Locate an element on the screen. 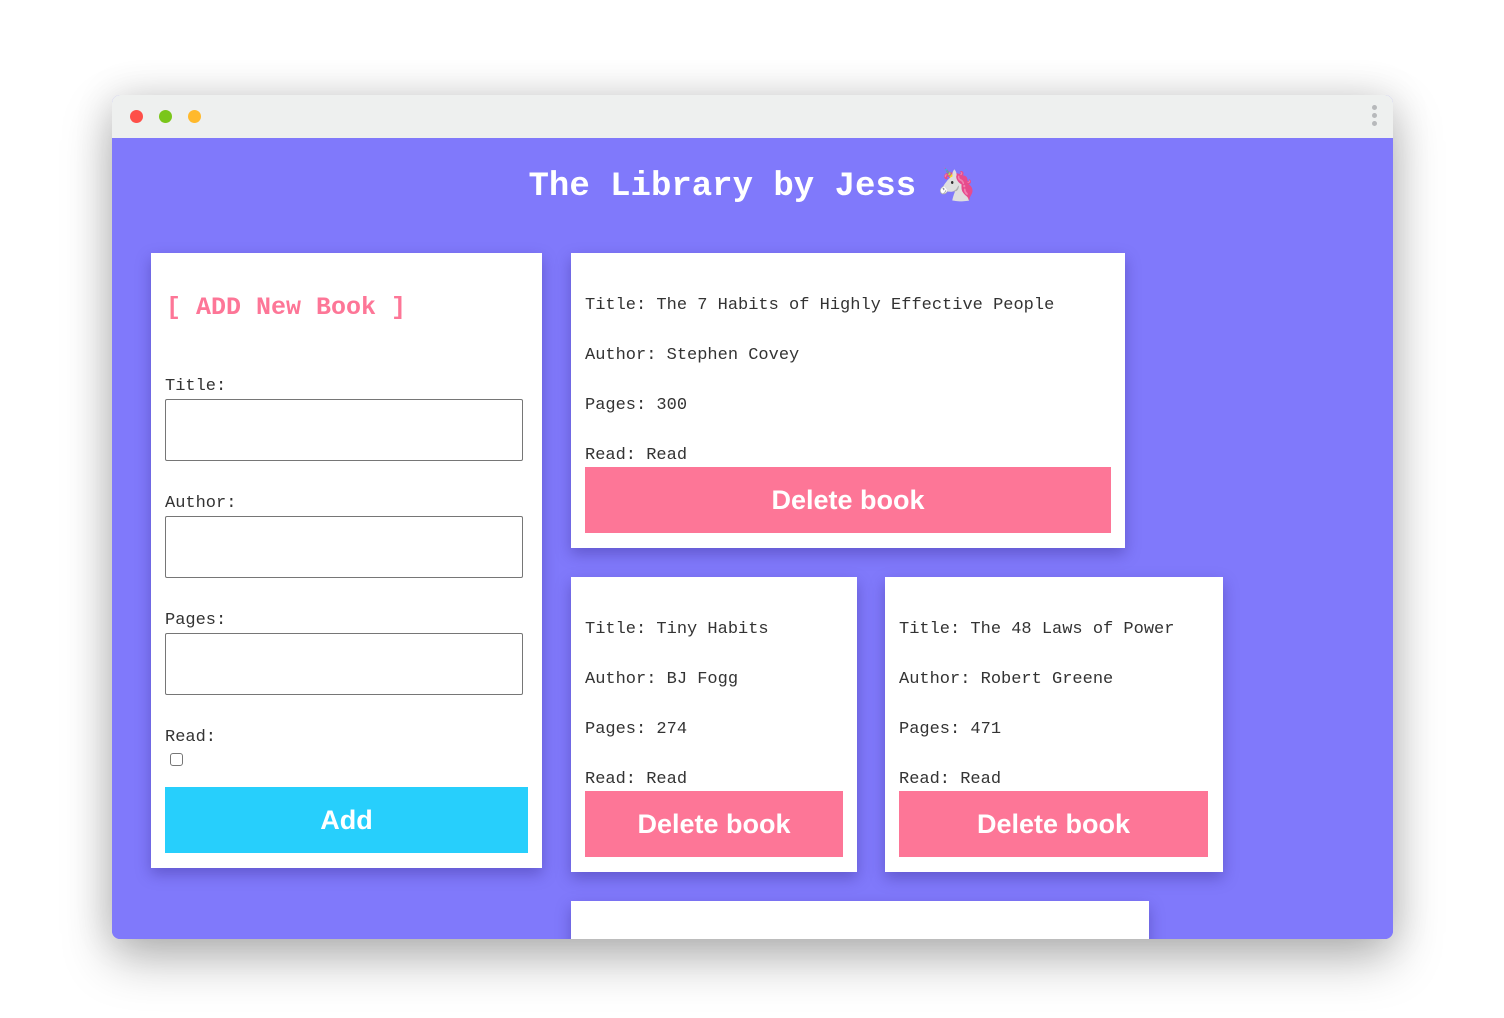 The image size is (1504, 1018). browser-titlebar is located at coordinates (752, 116).